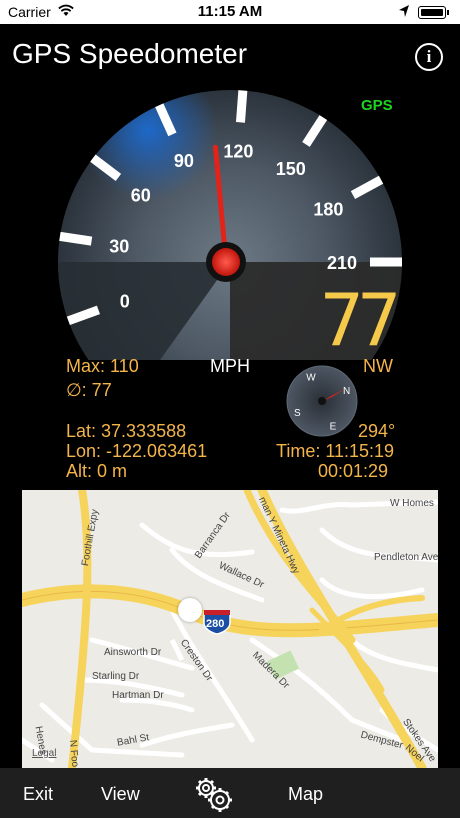 The height and width of the screenshot is (818, 460). Describe the element at coordinates (120, 794) in the screenshot. I see `view-button: View` at that location.